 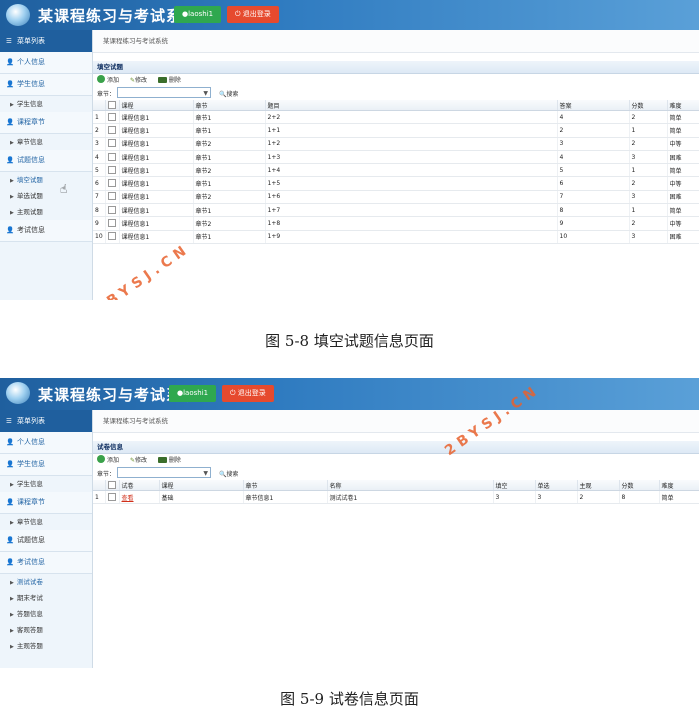 What do you see at coordinates (556, 485) in the screenshot?
I see `column-header: 单选` at bounding box center [556, 485].